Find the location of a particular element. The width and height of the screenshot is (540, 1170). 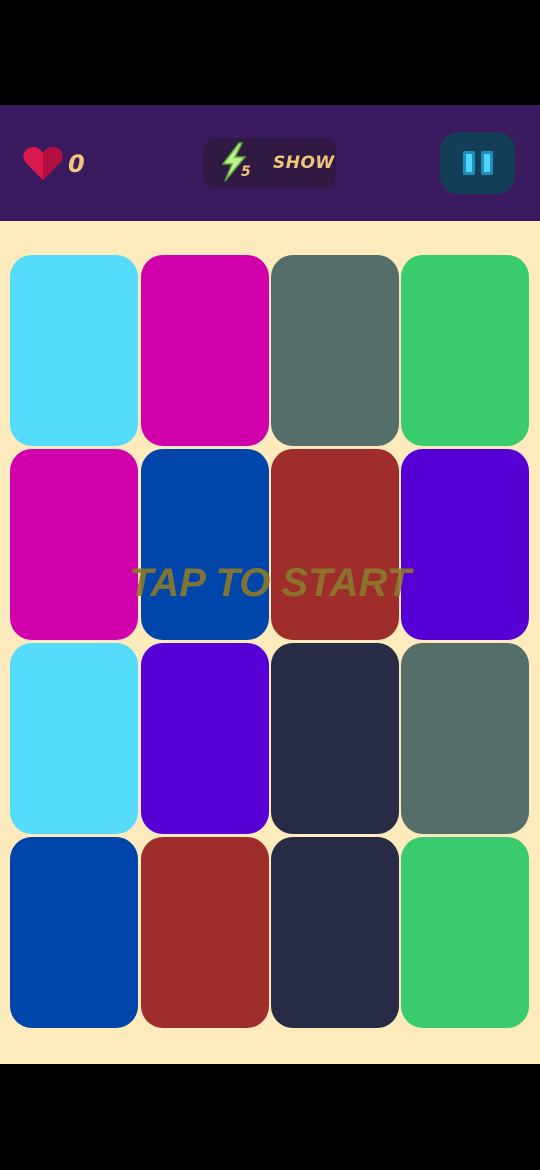

tap-to-start-text: TAP TO START is located at coordinates (270, 583).